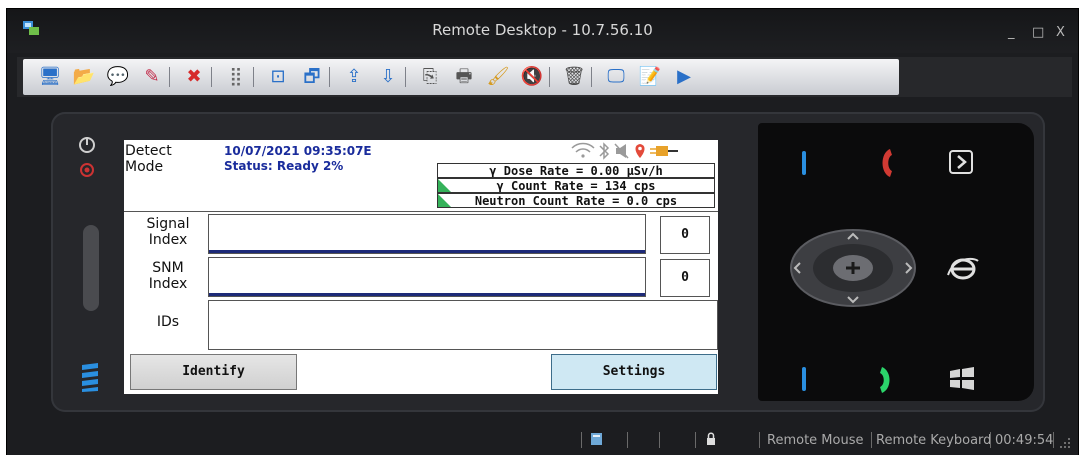  Describe the element at coordinates (168, 284) in the screenshot. I see `snm-index-label-line2: Index` at that location.